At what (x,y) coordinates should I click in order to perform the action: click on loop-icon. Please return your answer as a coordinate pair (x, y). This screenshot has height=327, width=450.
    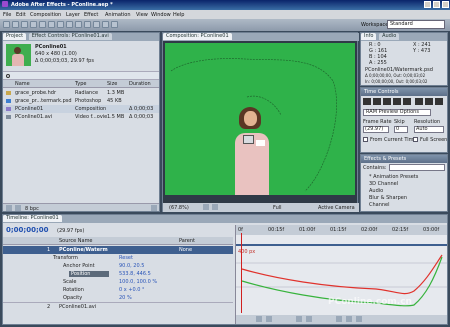
    Looking at the image, I should click on (429, 101).